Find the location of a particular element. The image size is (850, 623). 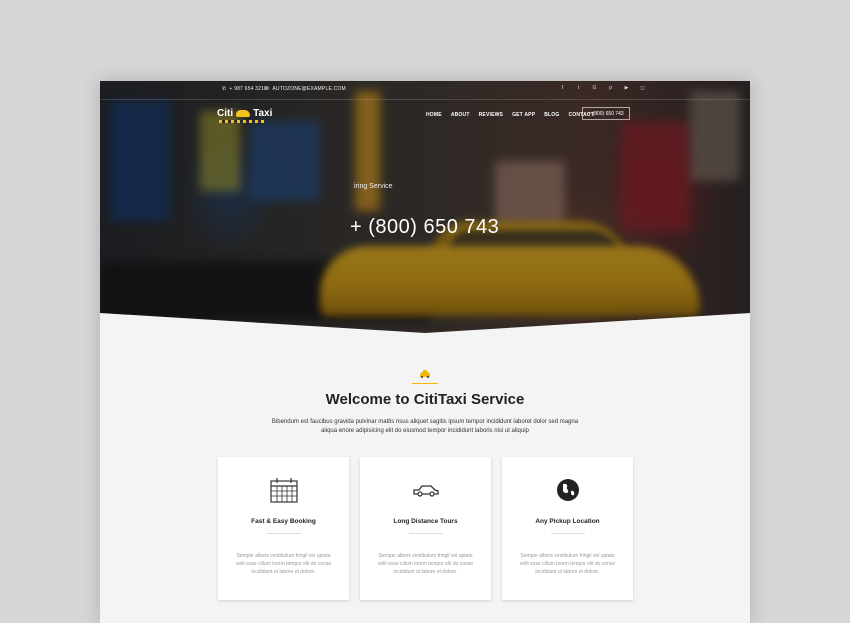

nav-home: HOME is located at coordinates (434, 115).